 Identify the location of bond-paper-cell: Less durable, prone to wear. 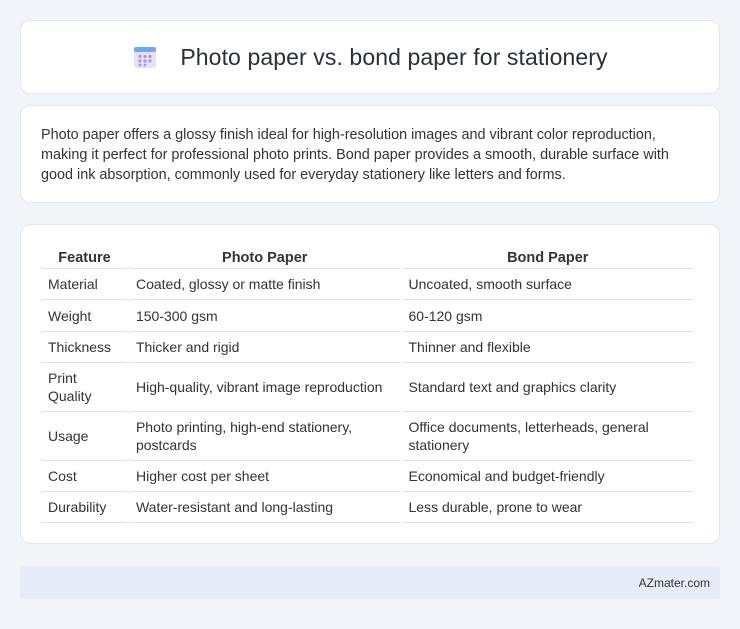
(547, 507).